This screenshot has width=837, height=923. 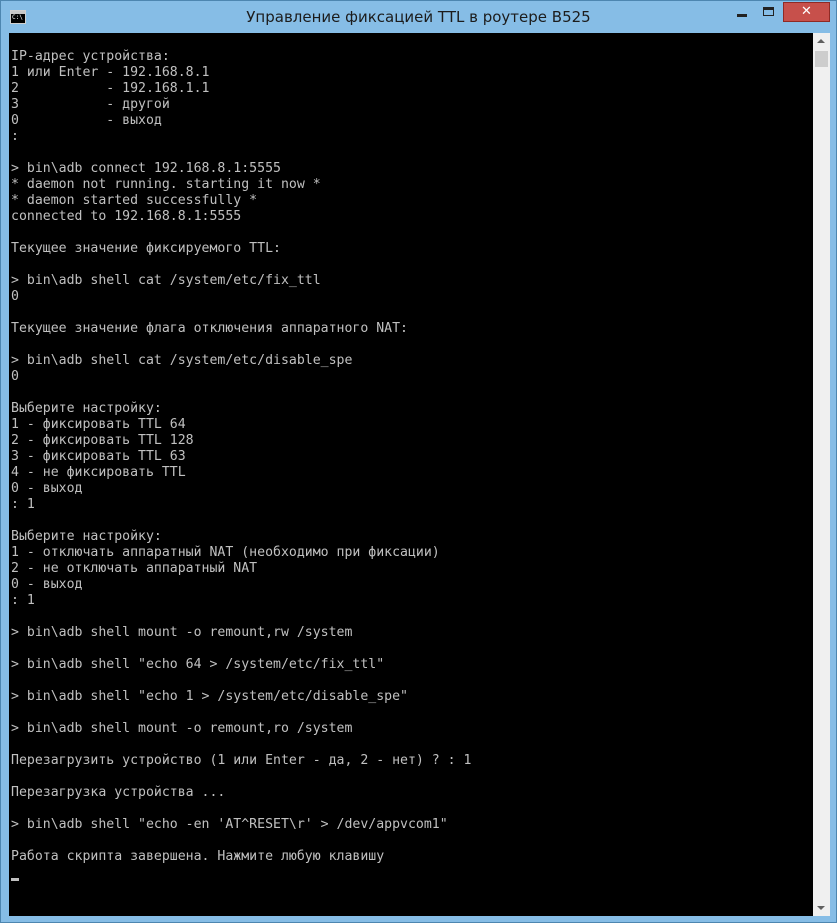 What do you see at coordinates (15, 879) in the screenshot?
I see `text-cursor` at bounding box center [15, 879].